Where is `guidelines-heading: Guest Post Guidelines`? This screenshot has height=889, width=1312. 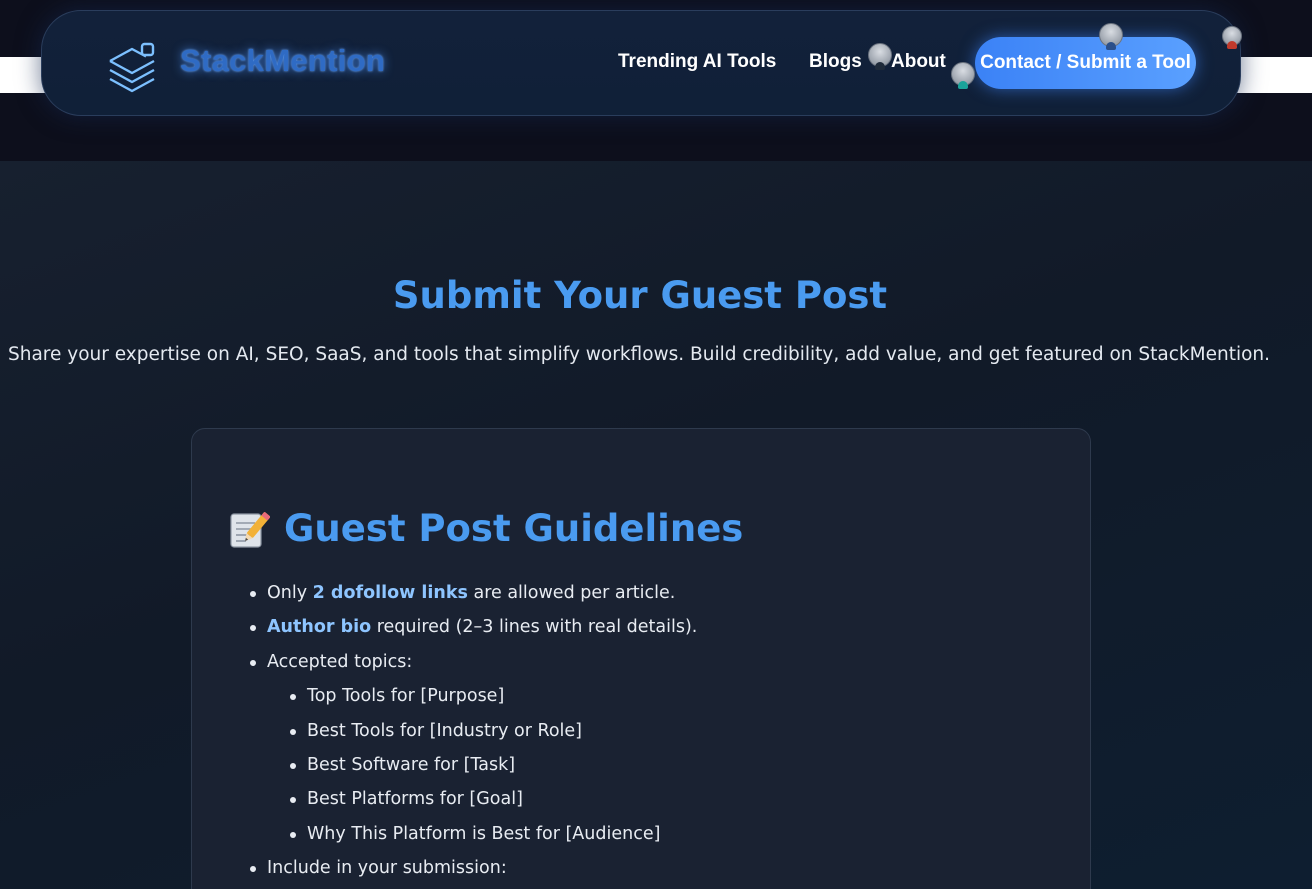 guidelines-heading: Guest Post Guidelines is located at coordinates (485, 528).